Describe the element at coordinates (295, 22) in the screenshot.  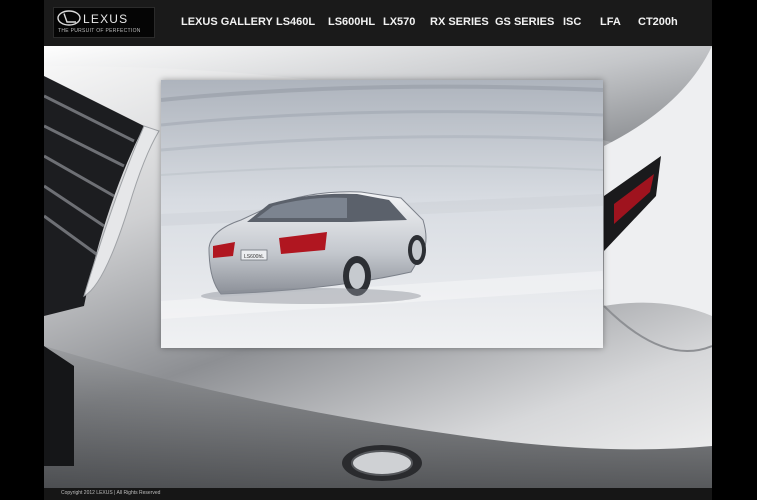
I see `nav-item-ls460l: LS460L` at that location.